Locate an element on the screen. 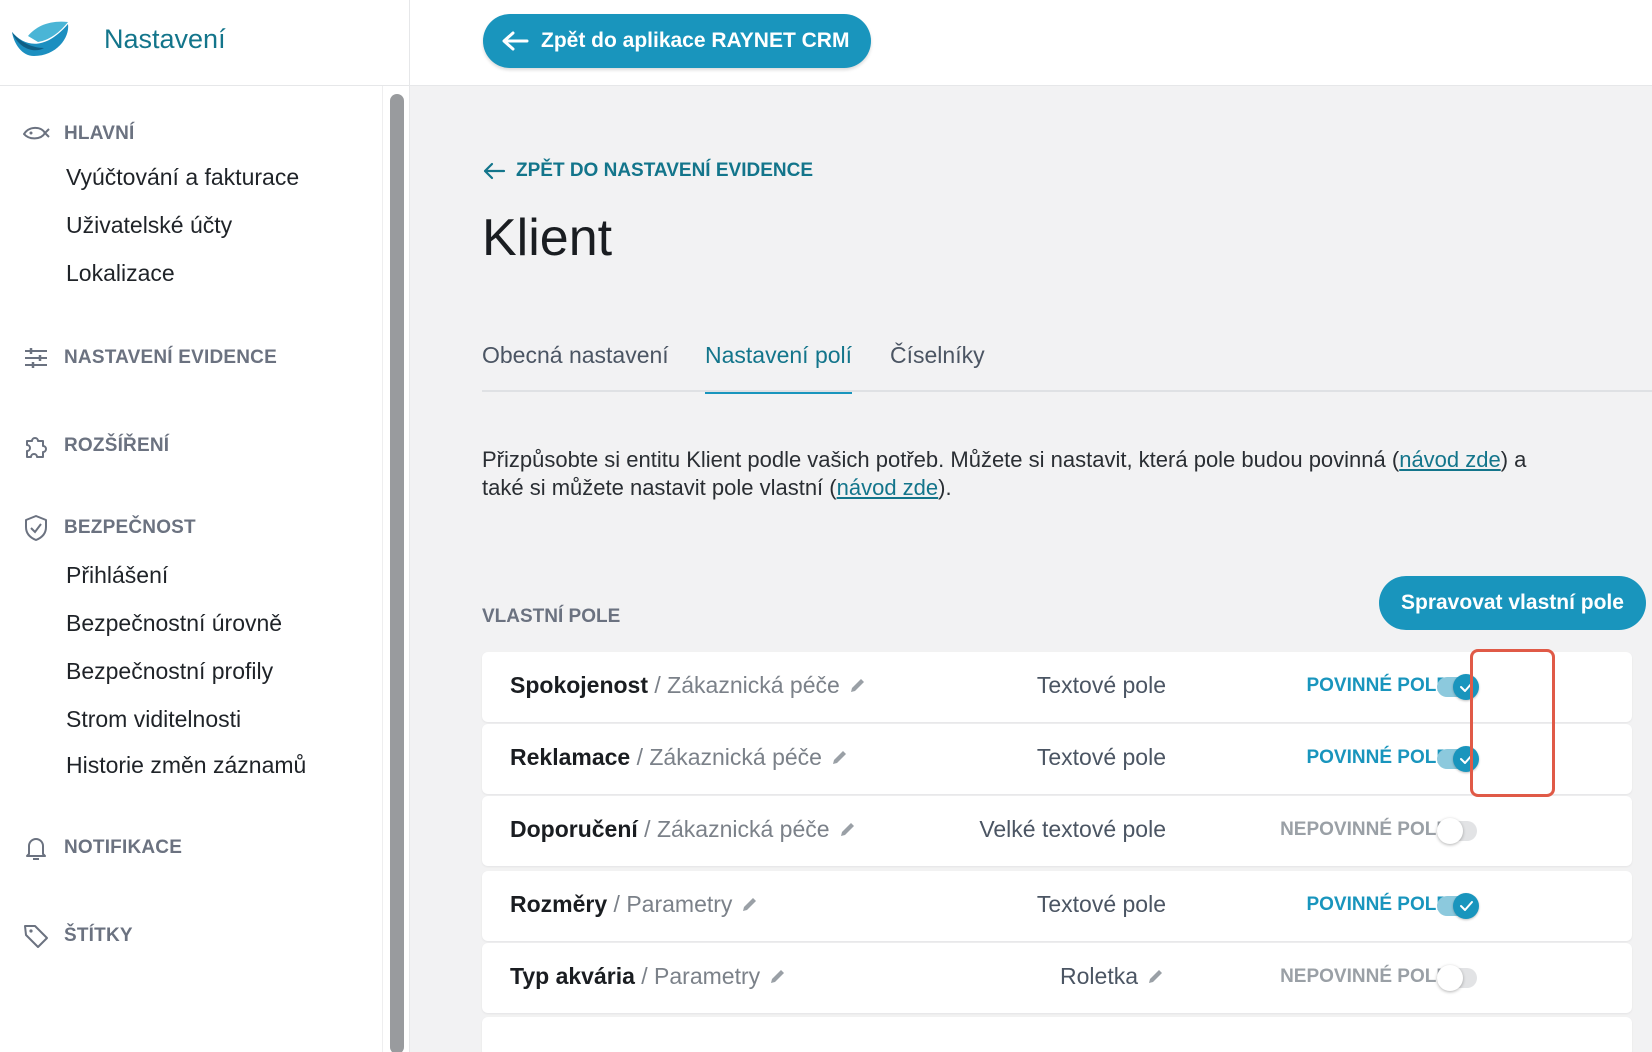 The width and height of the screenshot is (1652, 1052). field-type: Velké textové pole is located at coordinates (1072, 829).